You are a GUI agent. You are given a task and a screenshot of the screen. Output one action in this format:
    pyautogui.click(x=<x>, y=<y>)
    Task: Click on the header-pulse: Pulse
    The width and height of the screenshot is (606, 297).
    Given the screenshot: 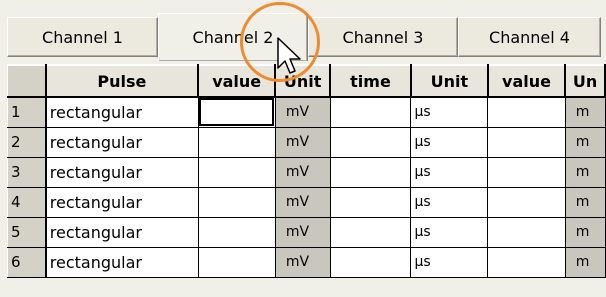 What is the action you would take?
    pyautogui.click(x=122, y=81)
    